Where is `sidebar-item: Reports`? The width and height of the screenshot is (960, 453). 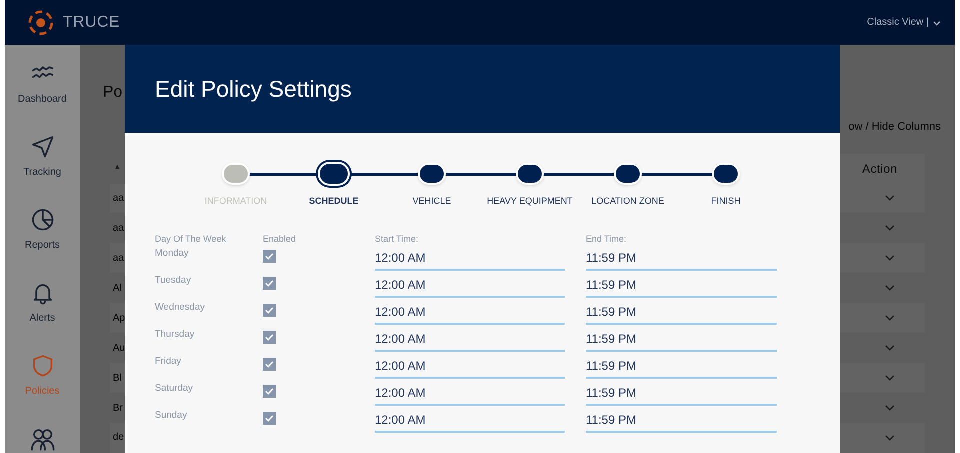 sidebar-item: Reports is located at coordinates (43, 230).